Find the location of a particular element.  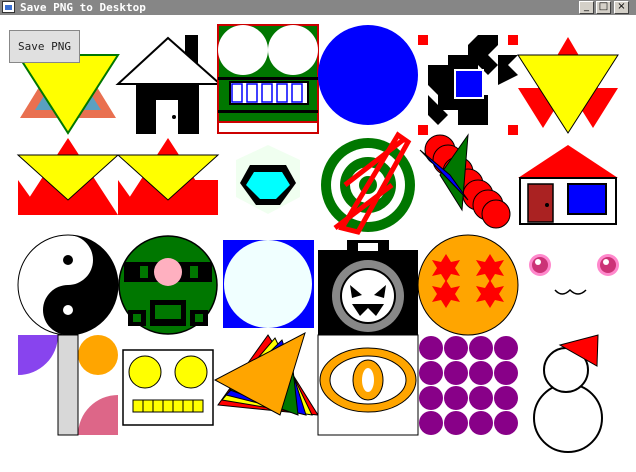

save-png-button: Save PNG is located at coordinates (44, 46).